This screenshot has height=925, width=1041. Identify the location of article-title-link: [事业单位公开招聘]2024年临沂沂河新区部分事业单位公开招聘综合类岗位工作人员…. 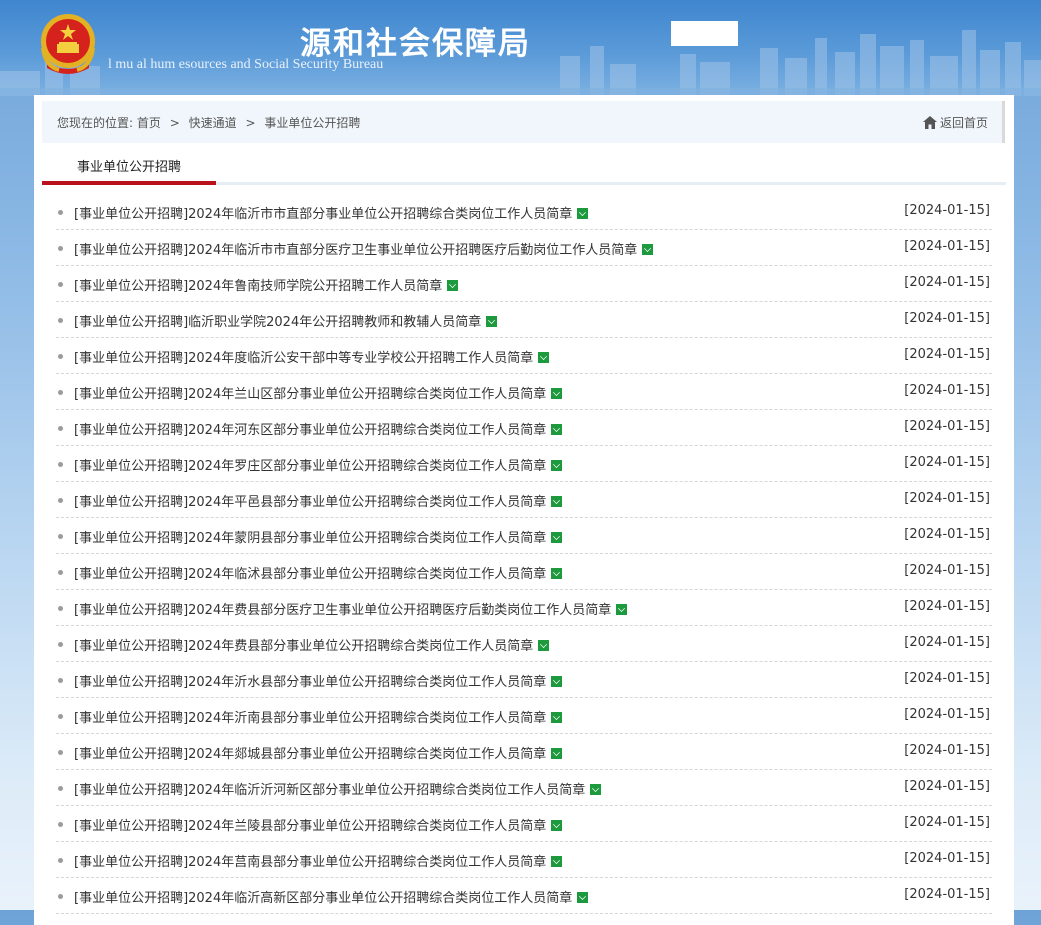
(338, 788).